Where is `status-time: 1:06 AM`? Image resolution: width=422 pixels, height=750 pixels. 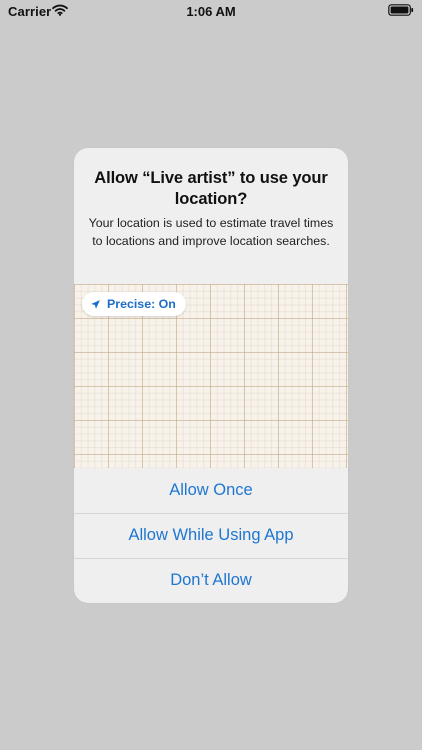
status-time: 1:06 AM is located at coordinates (211, 11).